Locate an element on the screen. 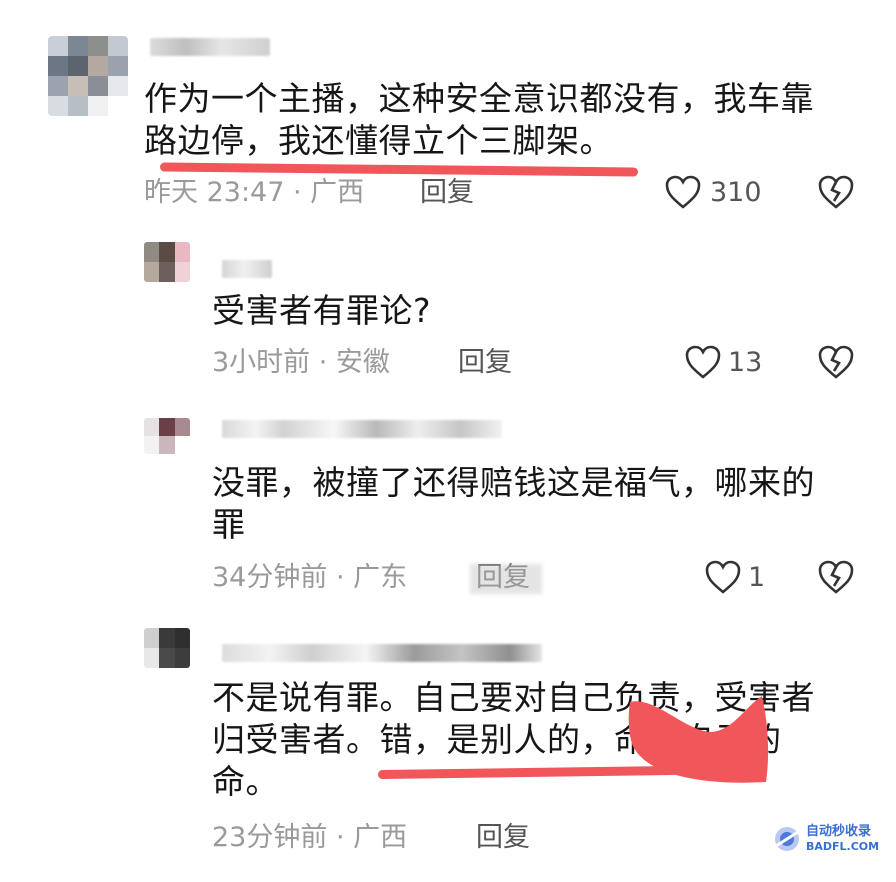 This screenshot has width=896, height=882. watermark-domain: BADFL.COM is located at coordinates (843, 846).